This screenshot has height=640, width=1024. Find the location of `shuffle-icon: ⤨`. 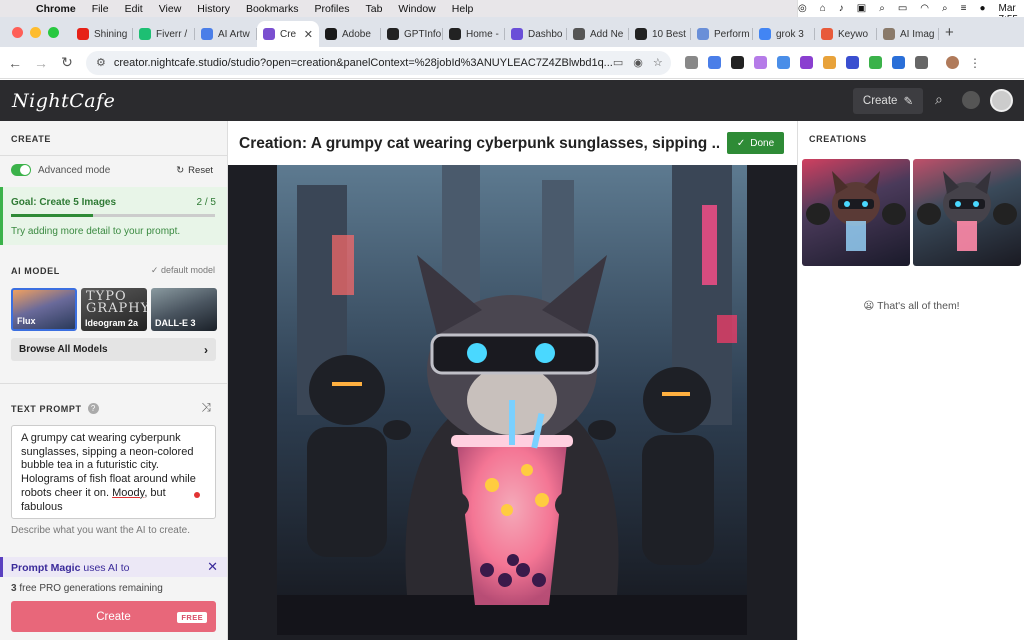

shuffle-icon: ⤨ is located at coordinates (206, 407).